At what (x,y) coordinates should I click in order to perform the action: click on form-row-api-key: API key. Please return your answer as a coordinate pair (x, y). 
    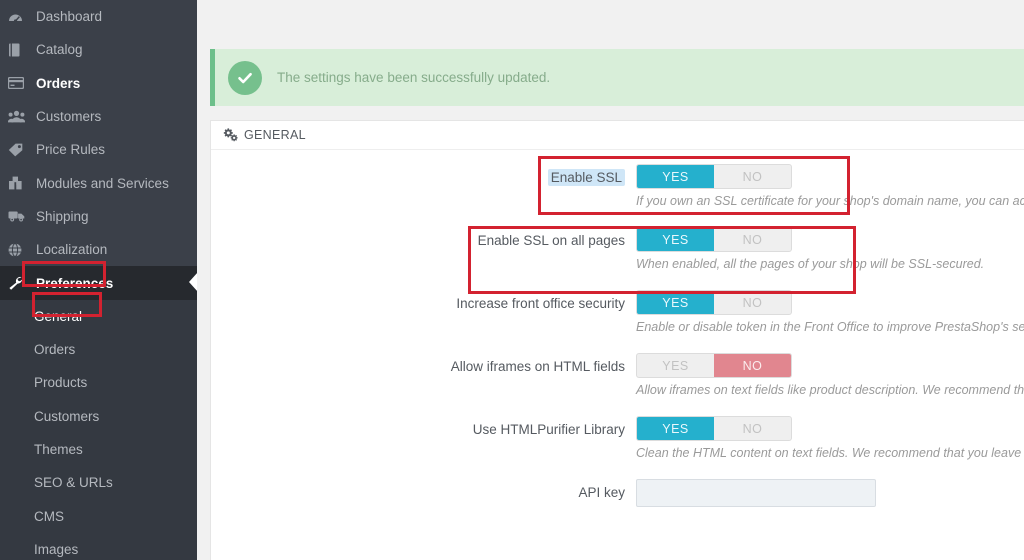
    Looking at the image, I should click on (617, 493).